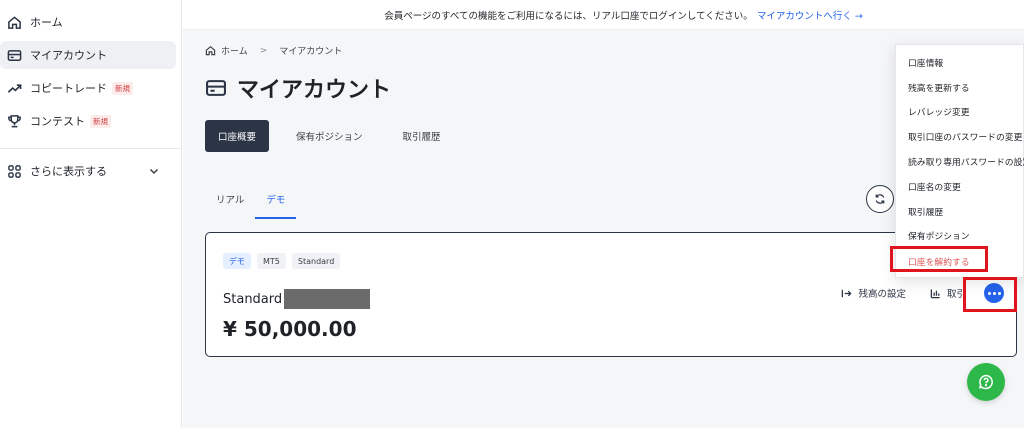  Describe the element at coordinates (934, 186) in the screenshot. I see `menu-item-rename-account: 口座名の変更` at that location.